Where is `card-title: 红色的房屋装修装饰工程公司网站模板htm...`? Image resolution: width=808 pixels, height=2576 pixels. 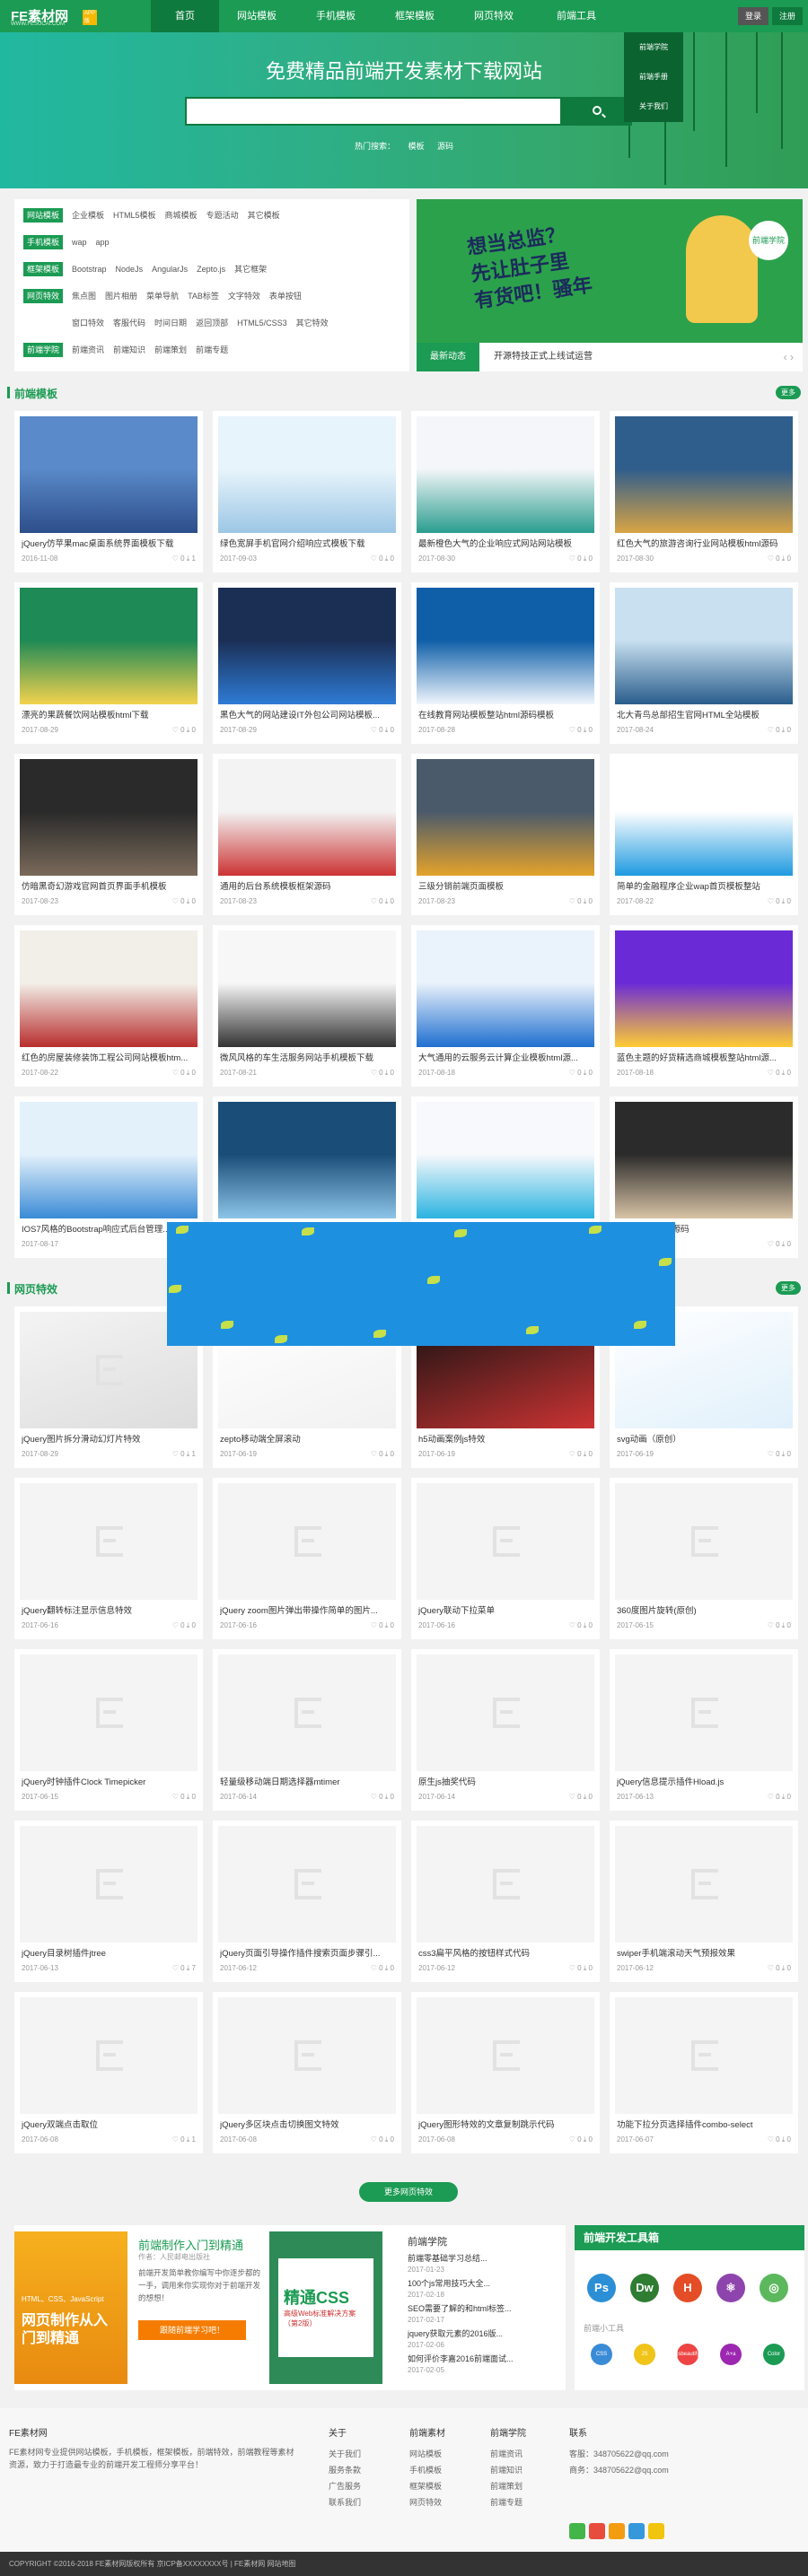
card-title: 红色的房屋装修装饰工程公司网站模板htm... is located at coordinates (109, 1057).